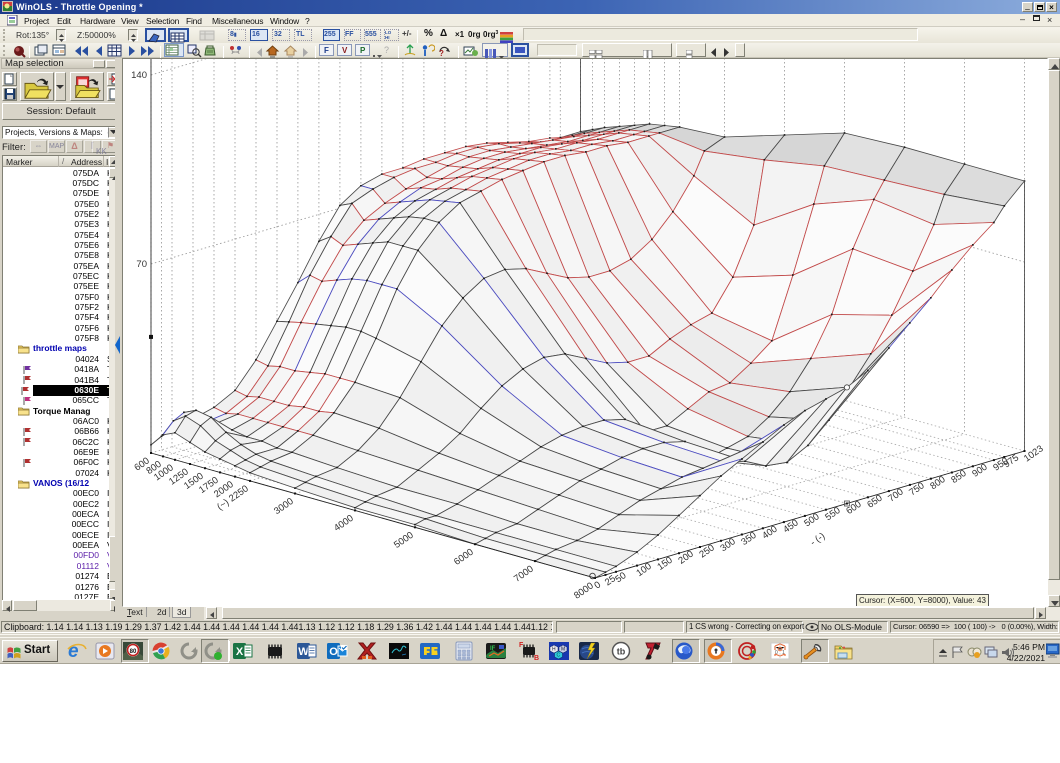  Describe the element at coordinates (748, 539) in the screenshot. I see `svg-text: 350` at that location.